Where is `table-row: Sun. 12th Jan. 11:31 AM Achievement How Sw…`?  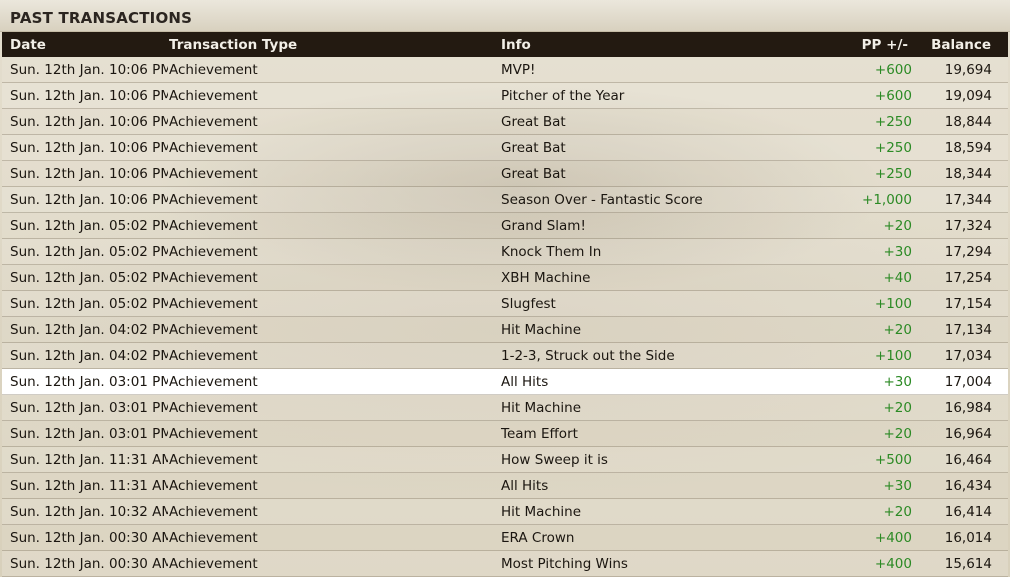
table-row: Sun. 12th Jan. 11:31 AM Achievement How Sw… is located at coordinates (505, 460).